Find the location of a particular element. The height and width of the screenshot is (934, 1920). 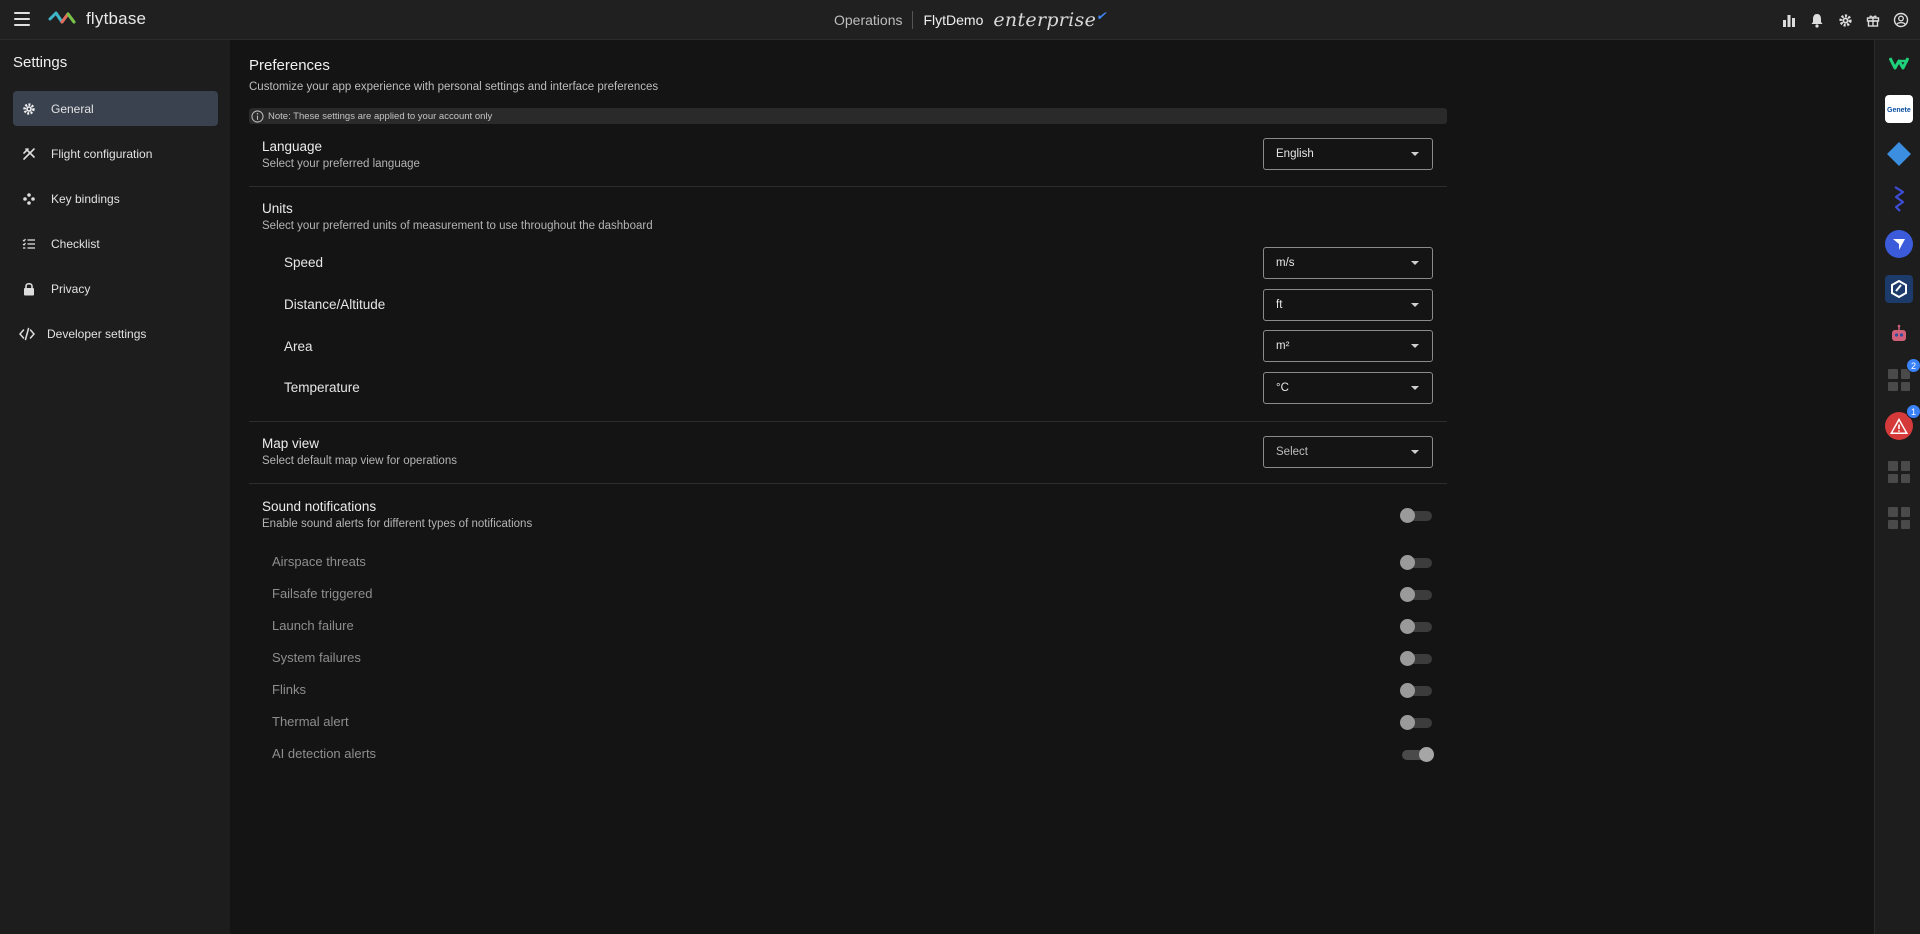

area-label: Area is located at coordinates (298, 346).